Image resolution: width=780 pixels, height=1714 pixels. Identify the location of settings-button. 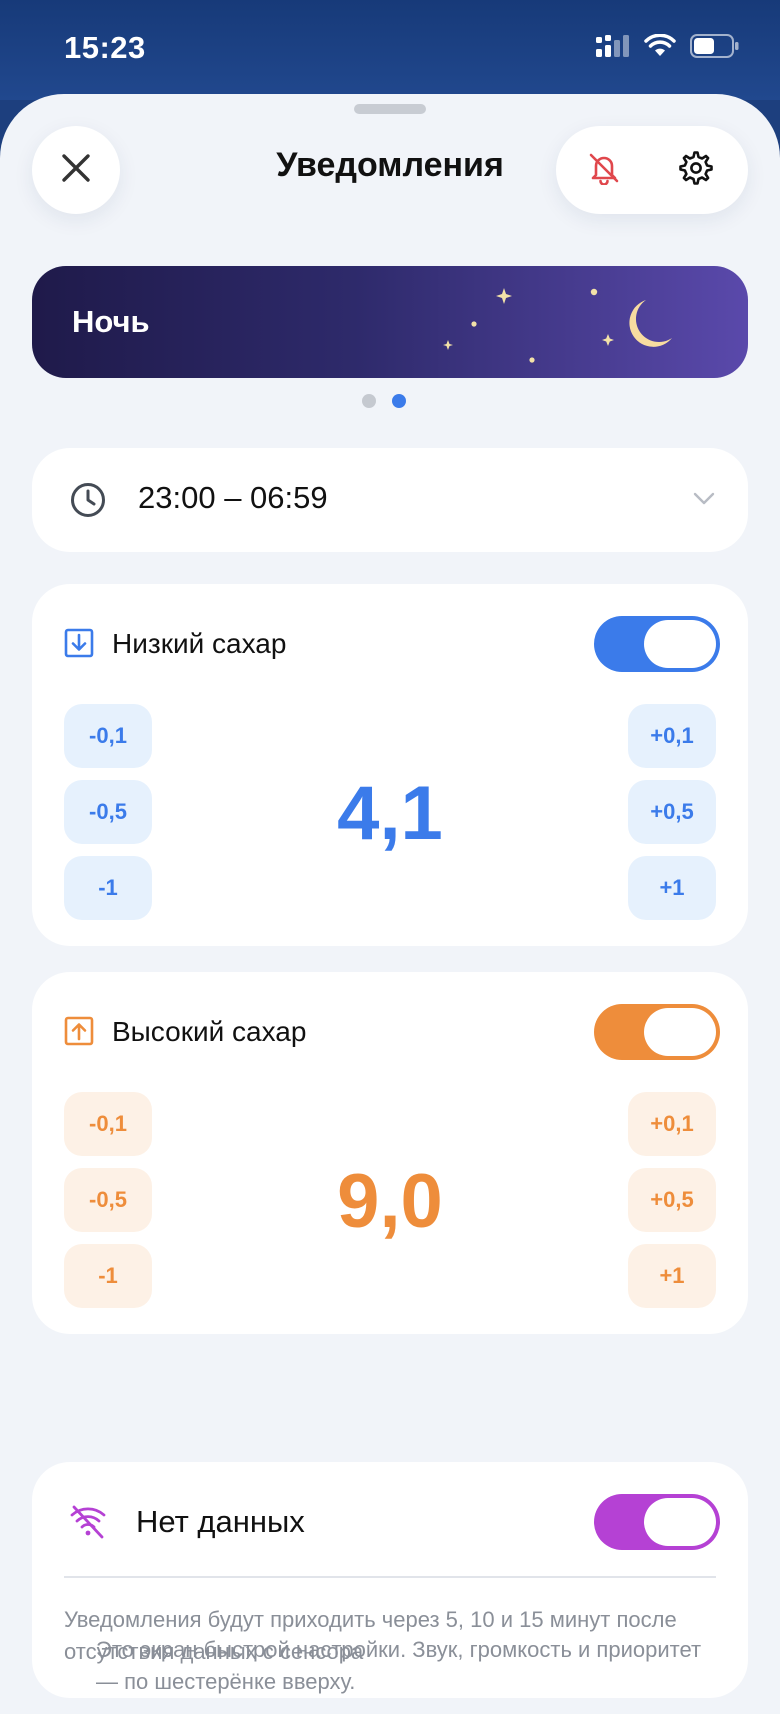
(696, 170).